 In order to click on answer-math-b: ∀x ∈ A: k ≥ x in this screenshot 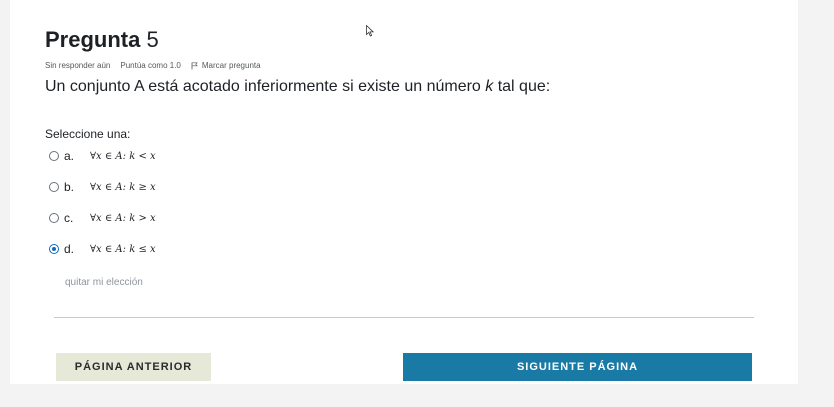, I will do `click(123, 187)`.